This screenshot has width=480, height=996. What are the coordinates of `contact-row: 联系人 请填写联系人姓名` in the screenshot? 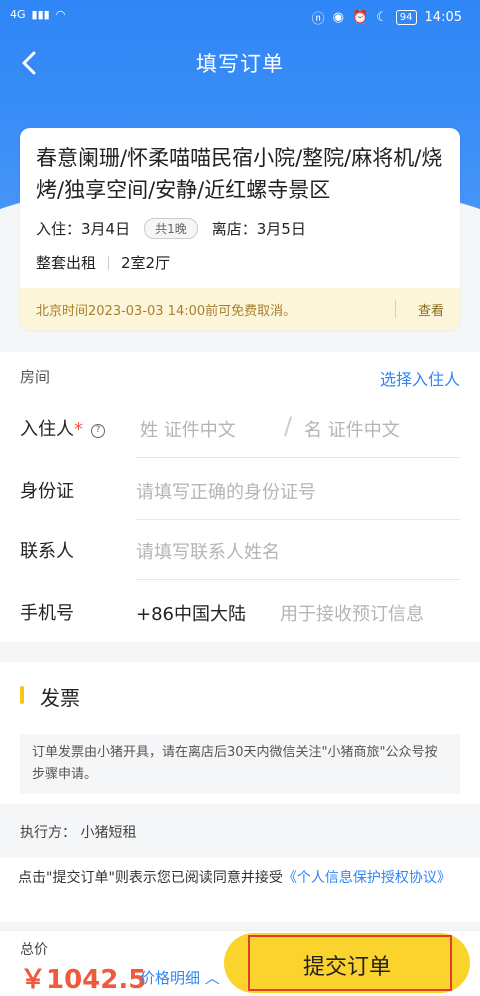 It's located at (240, 550).